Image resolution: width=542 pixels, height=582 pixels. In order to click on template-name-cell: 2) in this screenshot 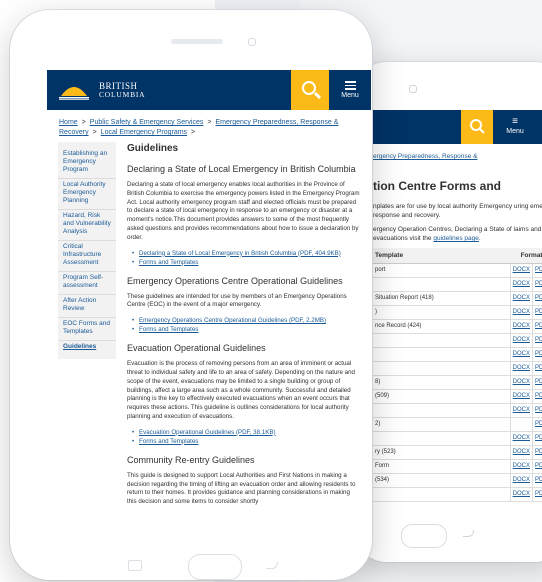, I will do `click(442, 424)`.